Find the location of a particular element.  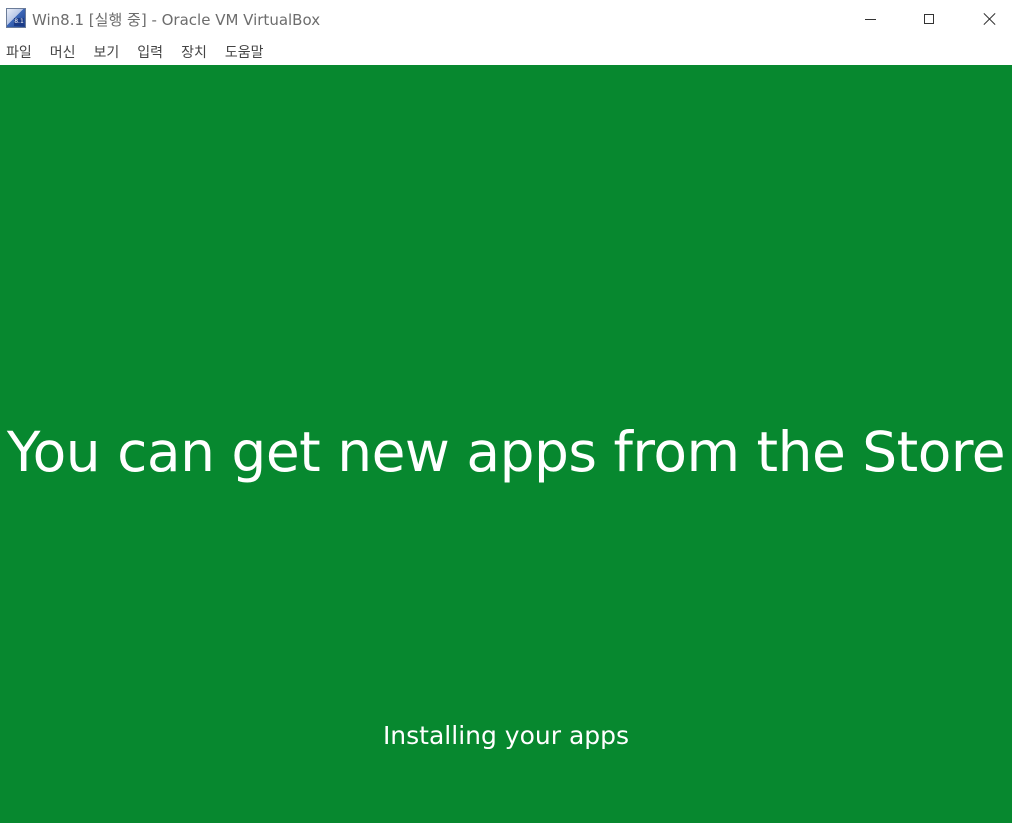

menu-devices: 장치 is located at coordinates (195, 52).